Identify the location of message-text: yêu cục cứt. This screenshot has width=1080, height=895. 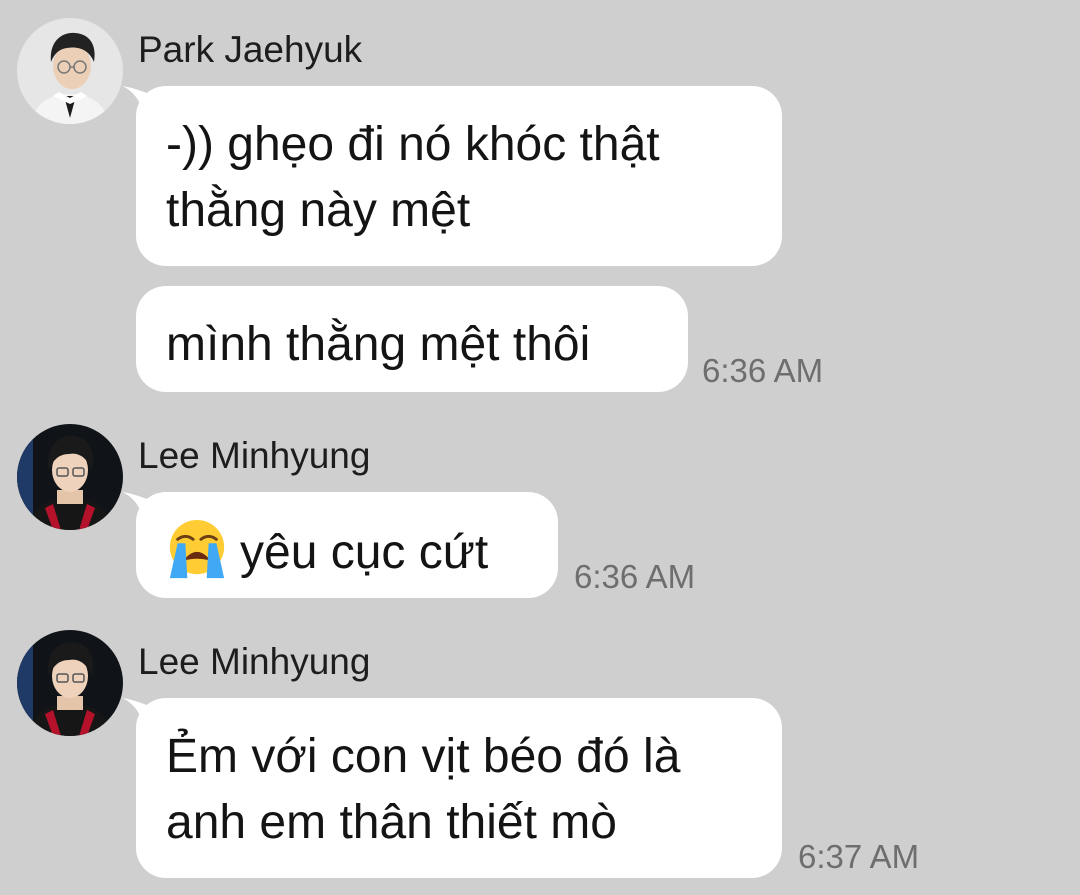
(364, 552).